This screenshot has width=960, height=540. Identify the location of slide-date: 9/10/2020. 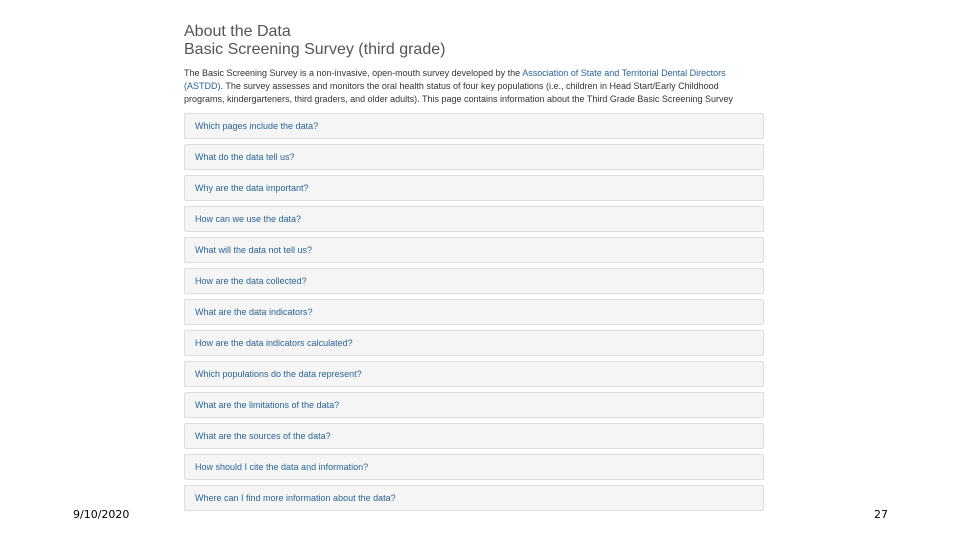
(101, 514).